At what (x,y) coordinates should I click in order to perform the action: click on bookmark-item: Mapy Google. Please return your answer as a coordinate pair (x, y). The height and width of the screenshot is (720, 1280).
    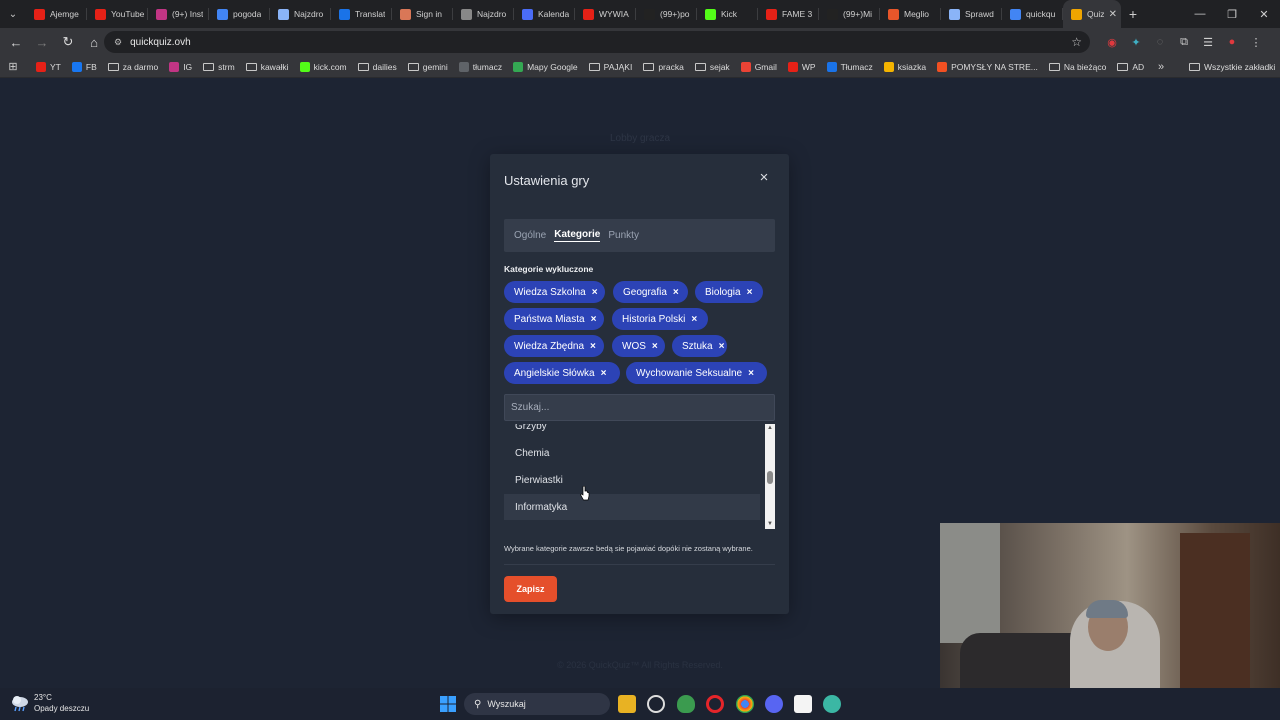
    Looking at the image, I should click on (545, 66).